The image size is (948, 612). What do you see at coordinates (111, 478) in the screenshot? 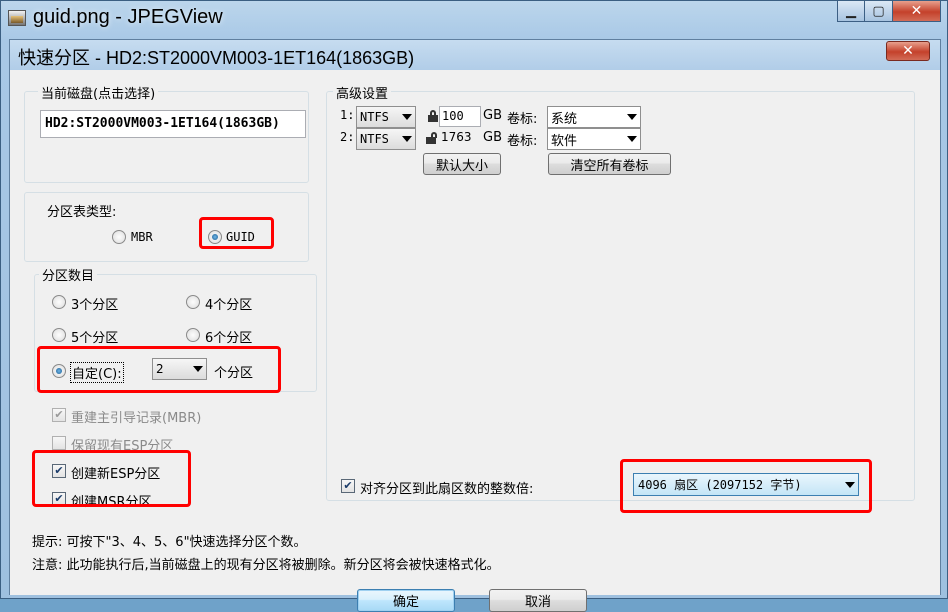
I see `esp-msr-highlight` at bounding box center [111, 478].